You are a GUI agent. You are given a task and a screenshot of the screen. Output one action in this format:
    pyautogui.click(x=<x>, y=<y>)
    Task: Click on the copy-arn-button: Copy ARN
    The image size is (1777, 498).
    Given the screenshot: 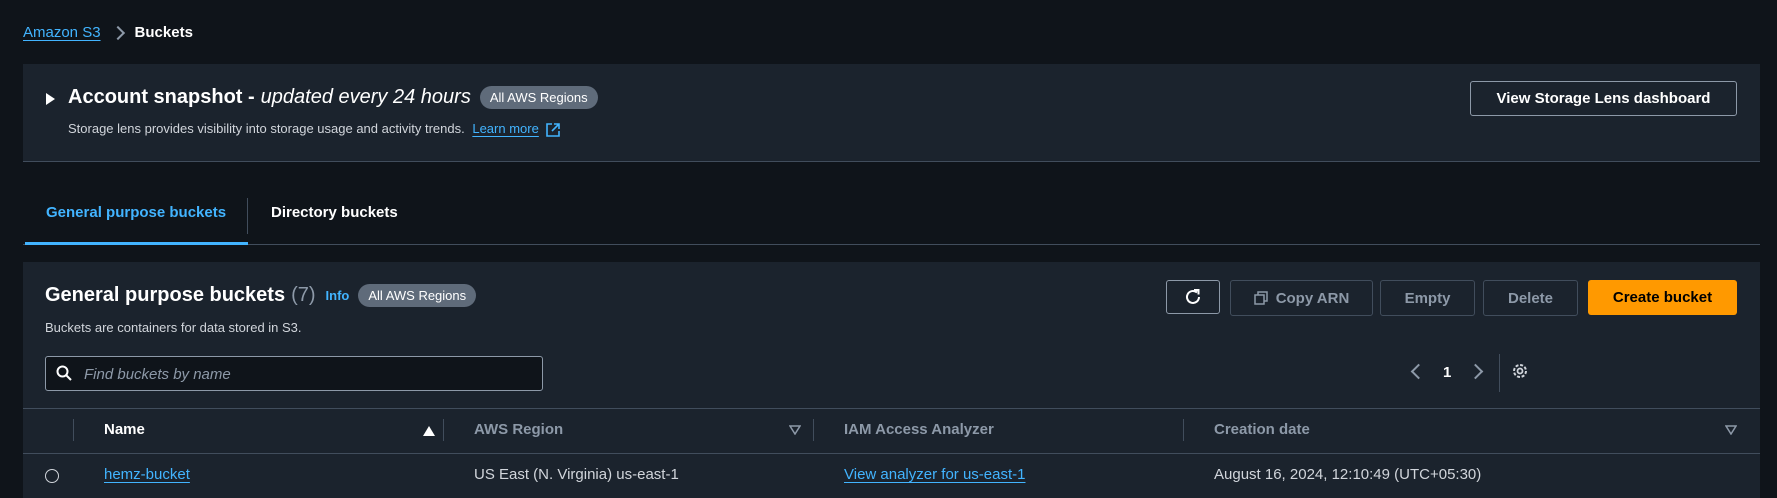 What is the action you would take?
    pyautogui.click(x=1301, y=298)
    